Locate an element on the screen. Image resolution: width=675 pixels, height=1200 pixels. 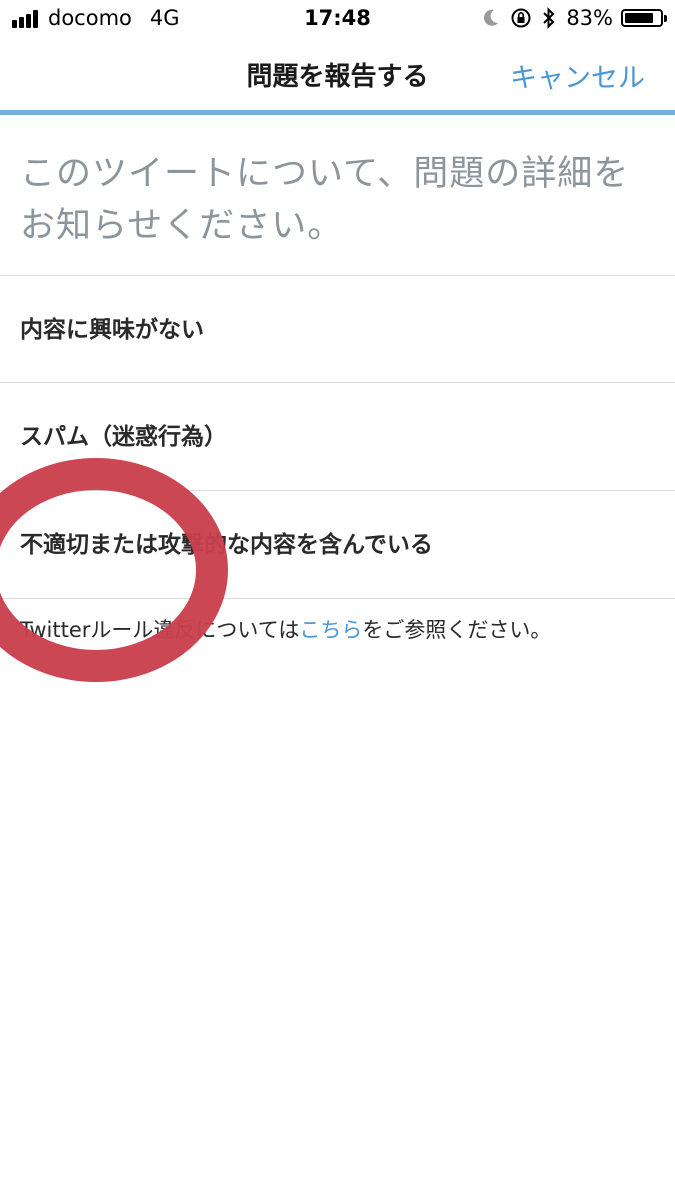
rotation-lock-icon is located at coordinates (521, 18).